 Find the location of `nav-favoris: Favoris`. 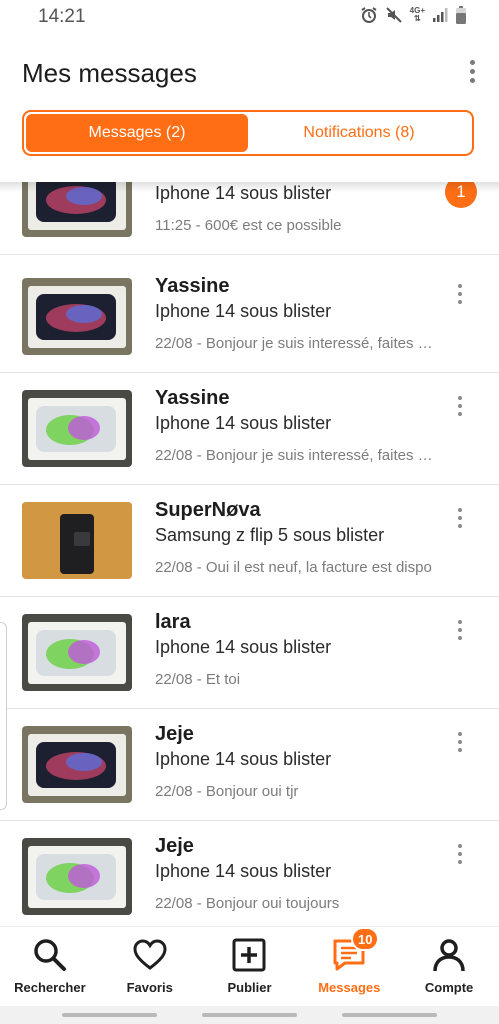

nav-favoris: Favoris is located at coordinates (150, 967).